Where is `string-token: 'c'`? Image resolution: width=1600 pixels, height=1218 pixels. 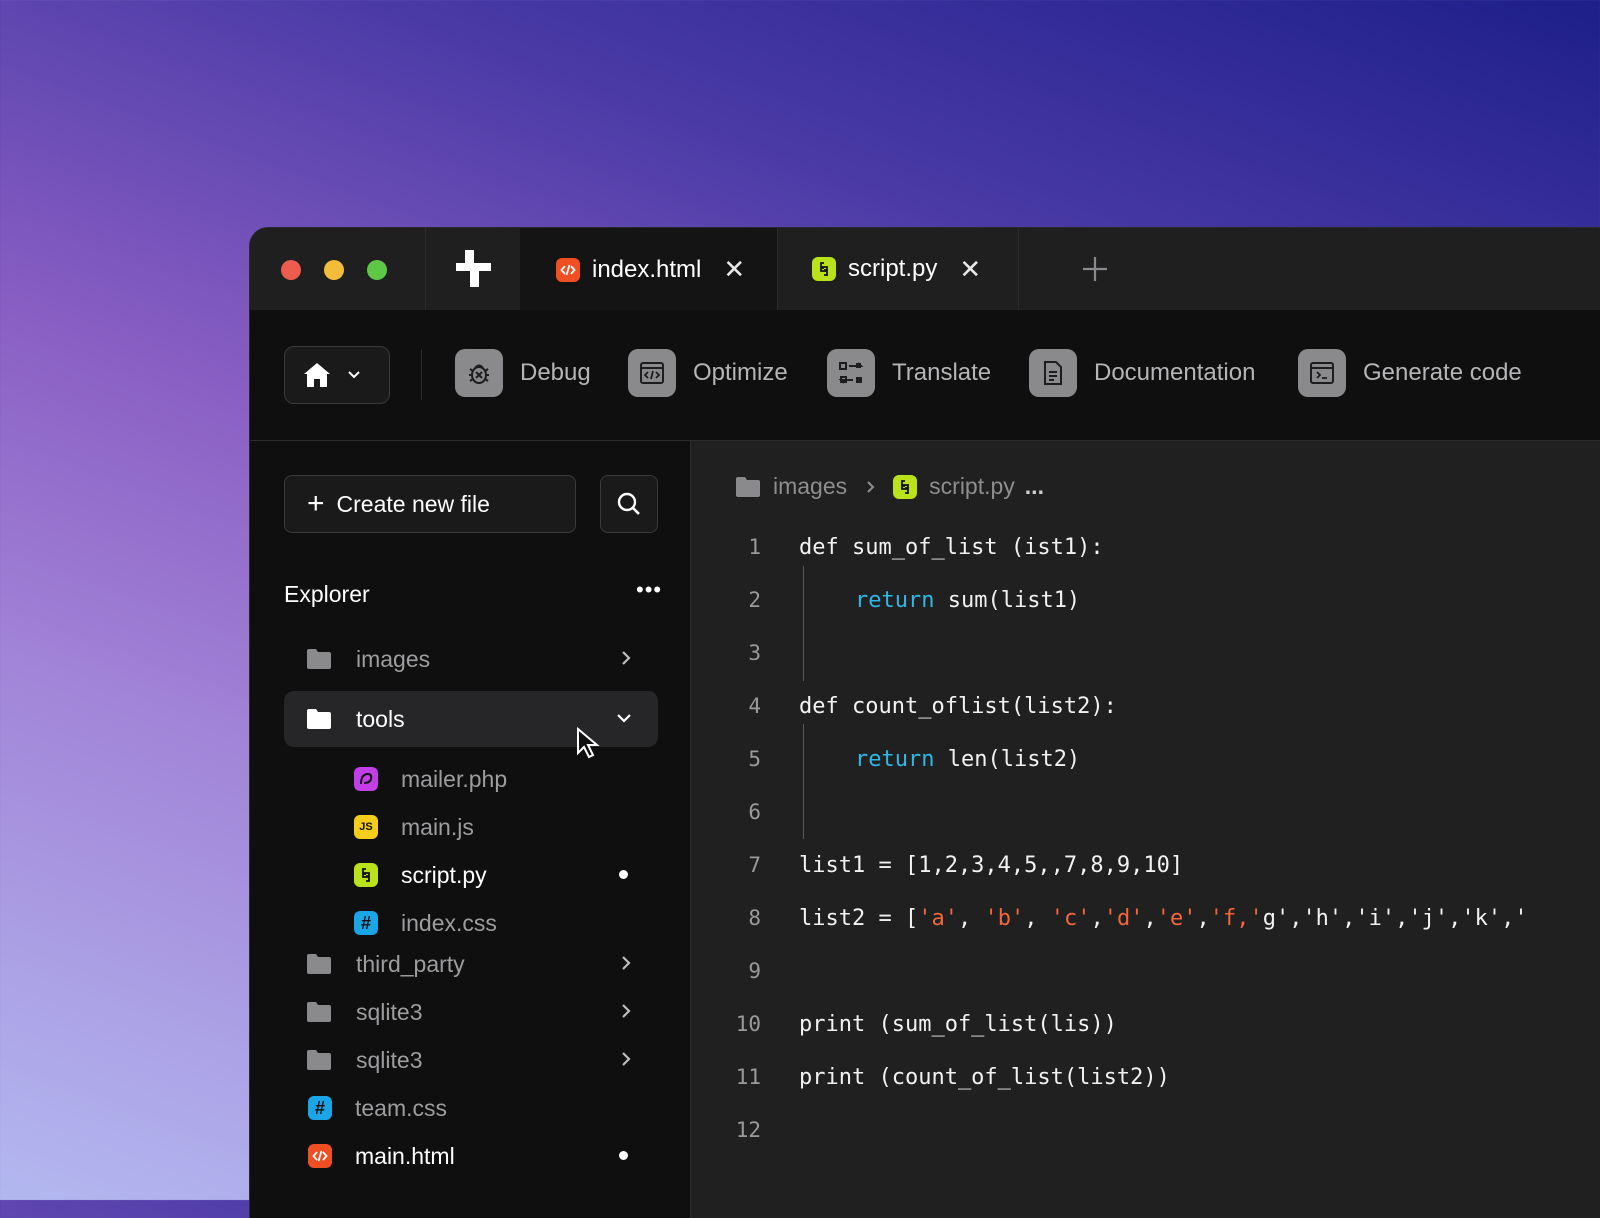
string-token: 'c' is located at coordinates (1071, 918).